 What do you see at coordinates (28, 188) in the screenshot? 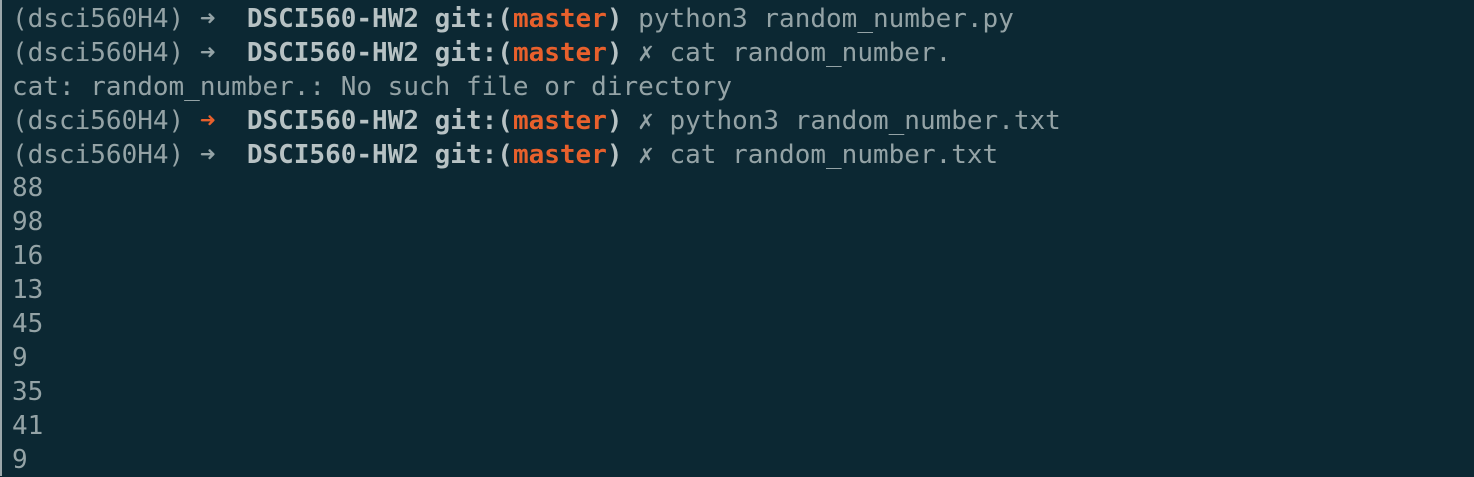
I see `output-number: 88` at bounding box center [28, 188].